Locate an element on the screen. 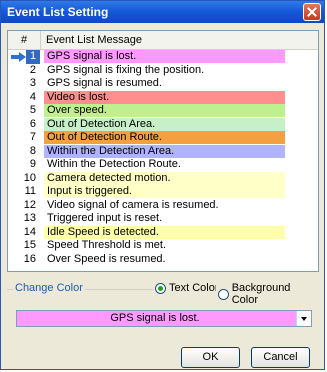 Image resolution: width=327 pixels, height=372 pixels. window-title: Event List Setting is located at coordinates (58, 12).